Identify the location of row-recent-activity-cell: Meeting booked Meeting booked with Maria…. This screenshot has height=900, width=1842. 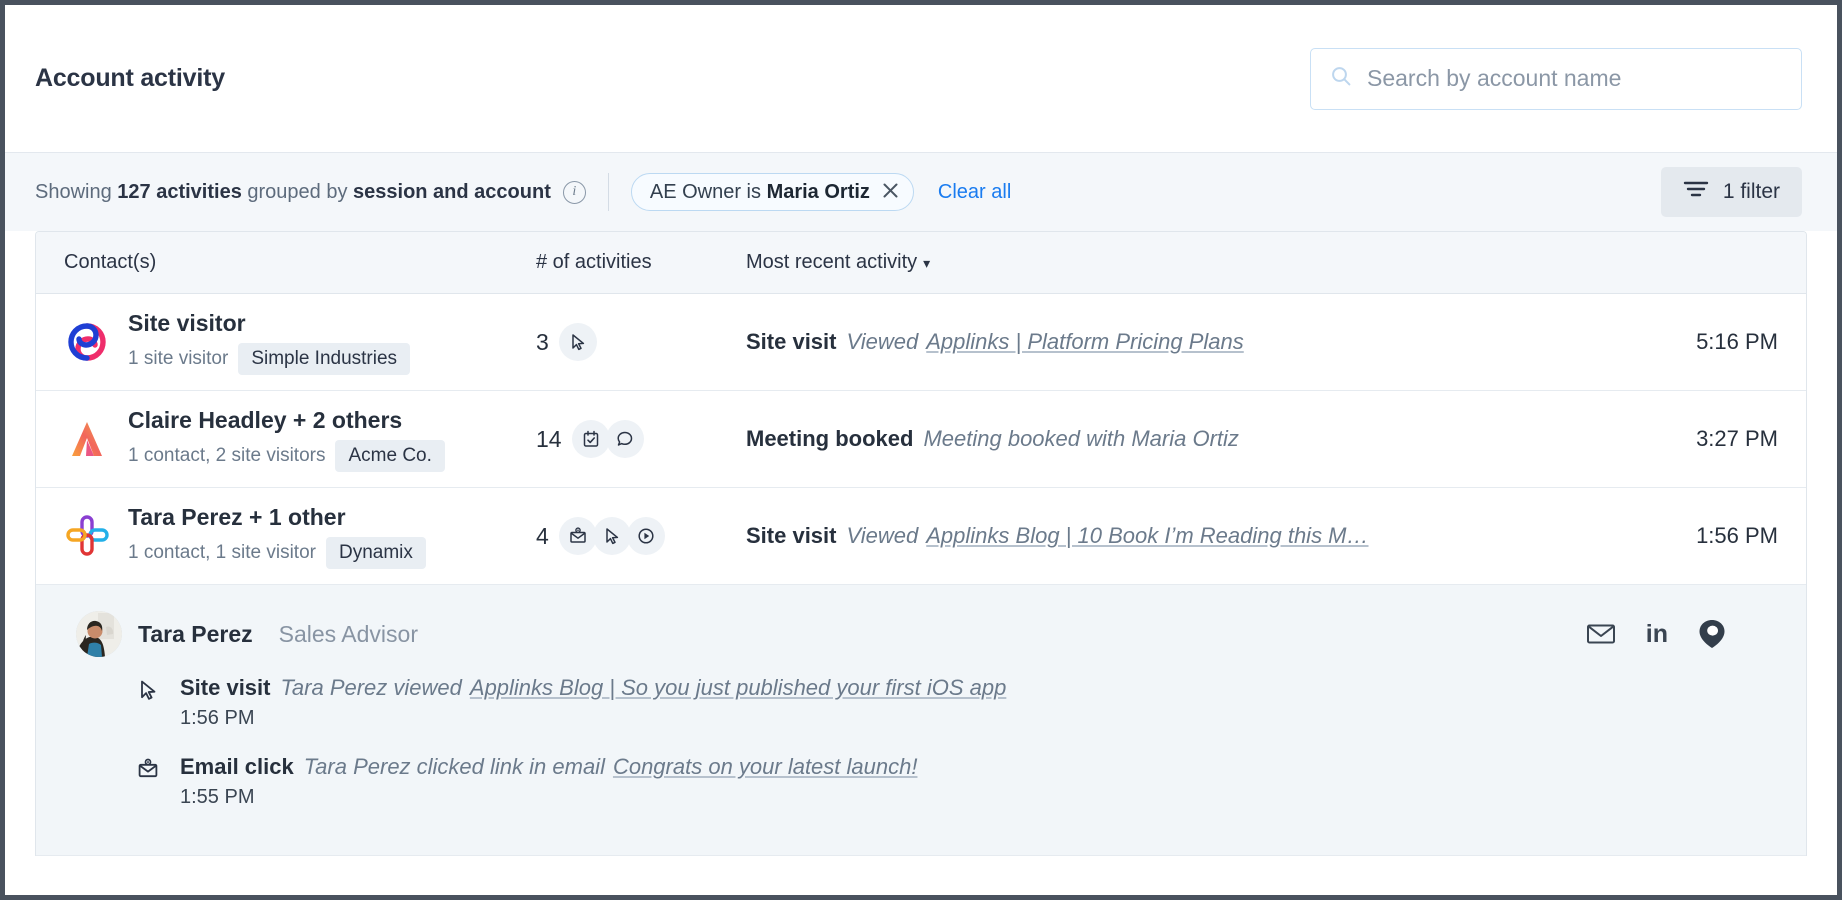
(1201, 439).